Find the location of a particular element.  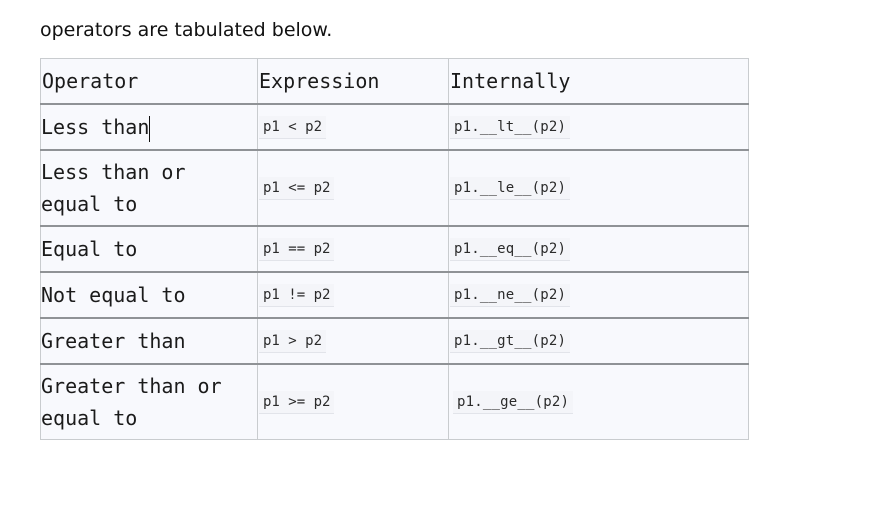

operator-cell: Less than or equal to is located at coordinates (149, 188).